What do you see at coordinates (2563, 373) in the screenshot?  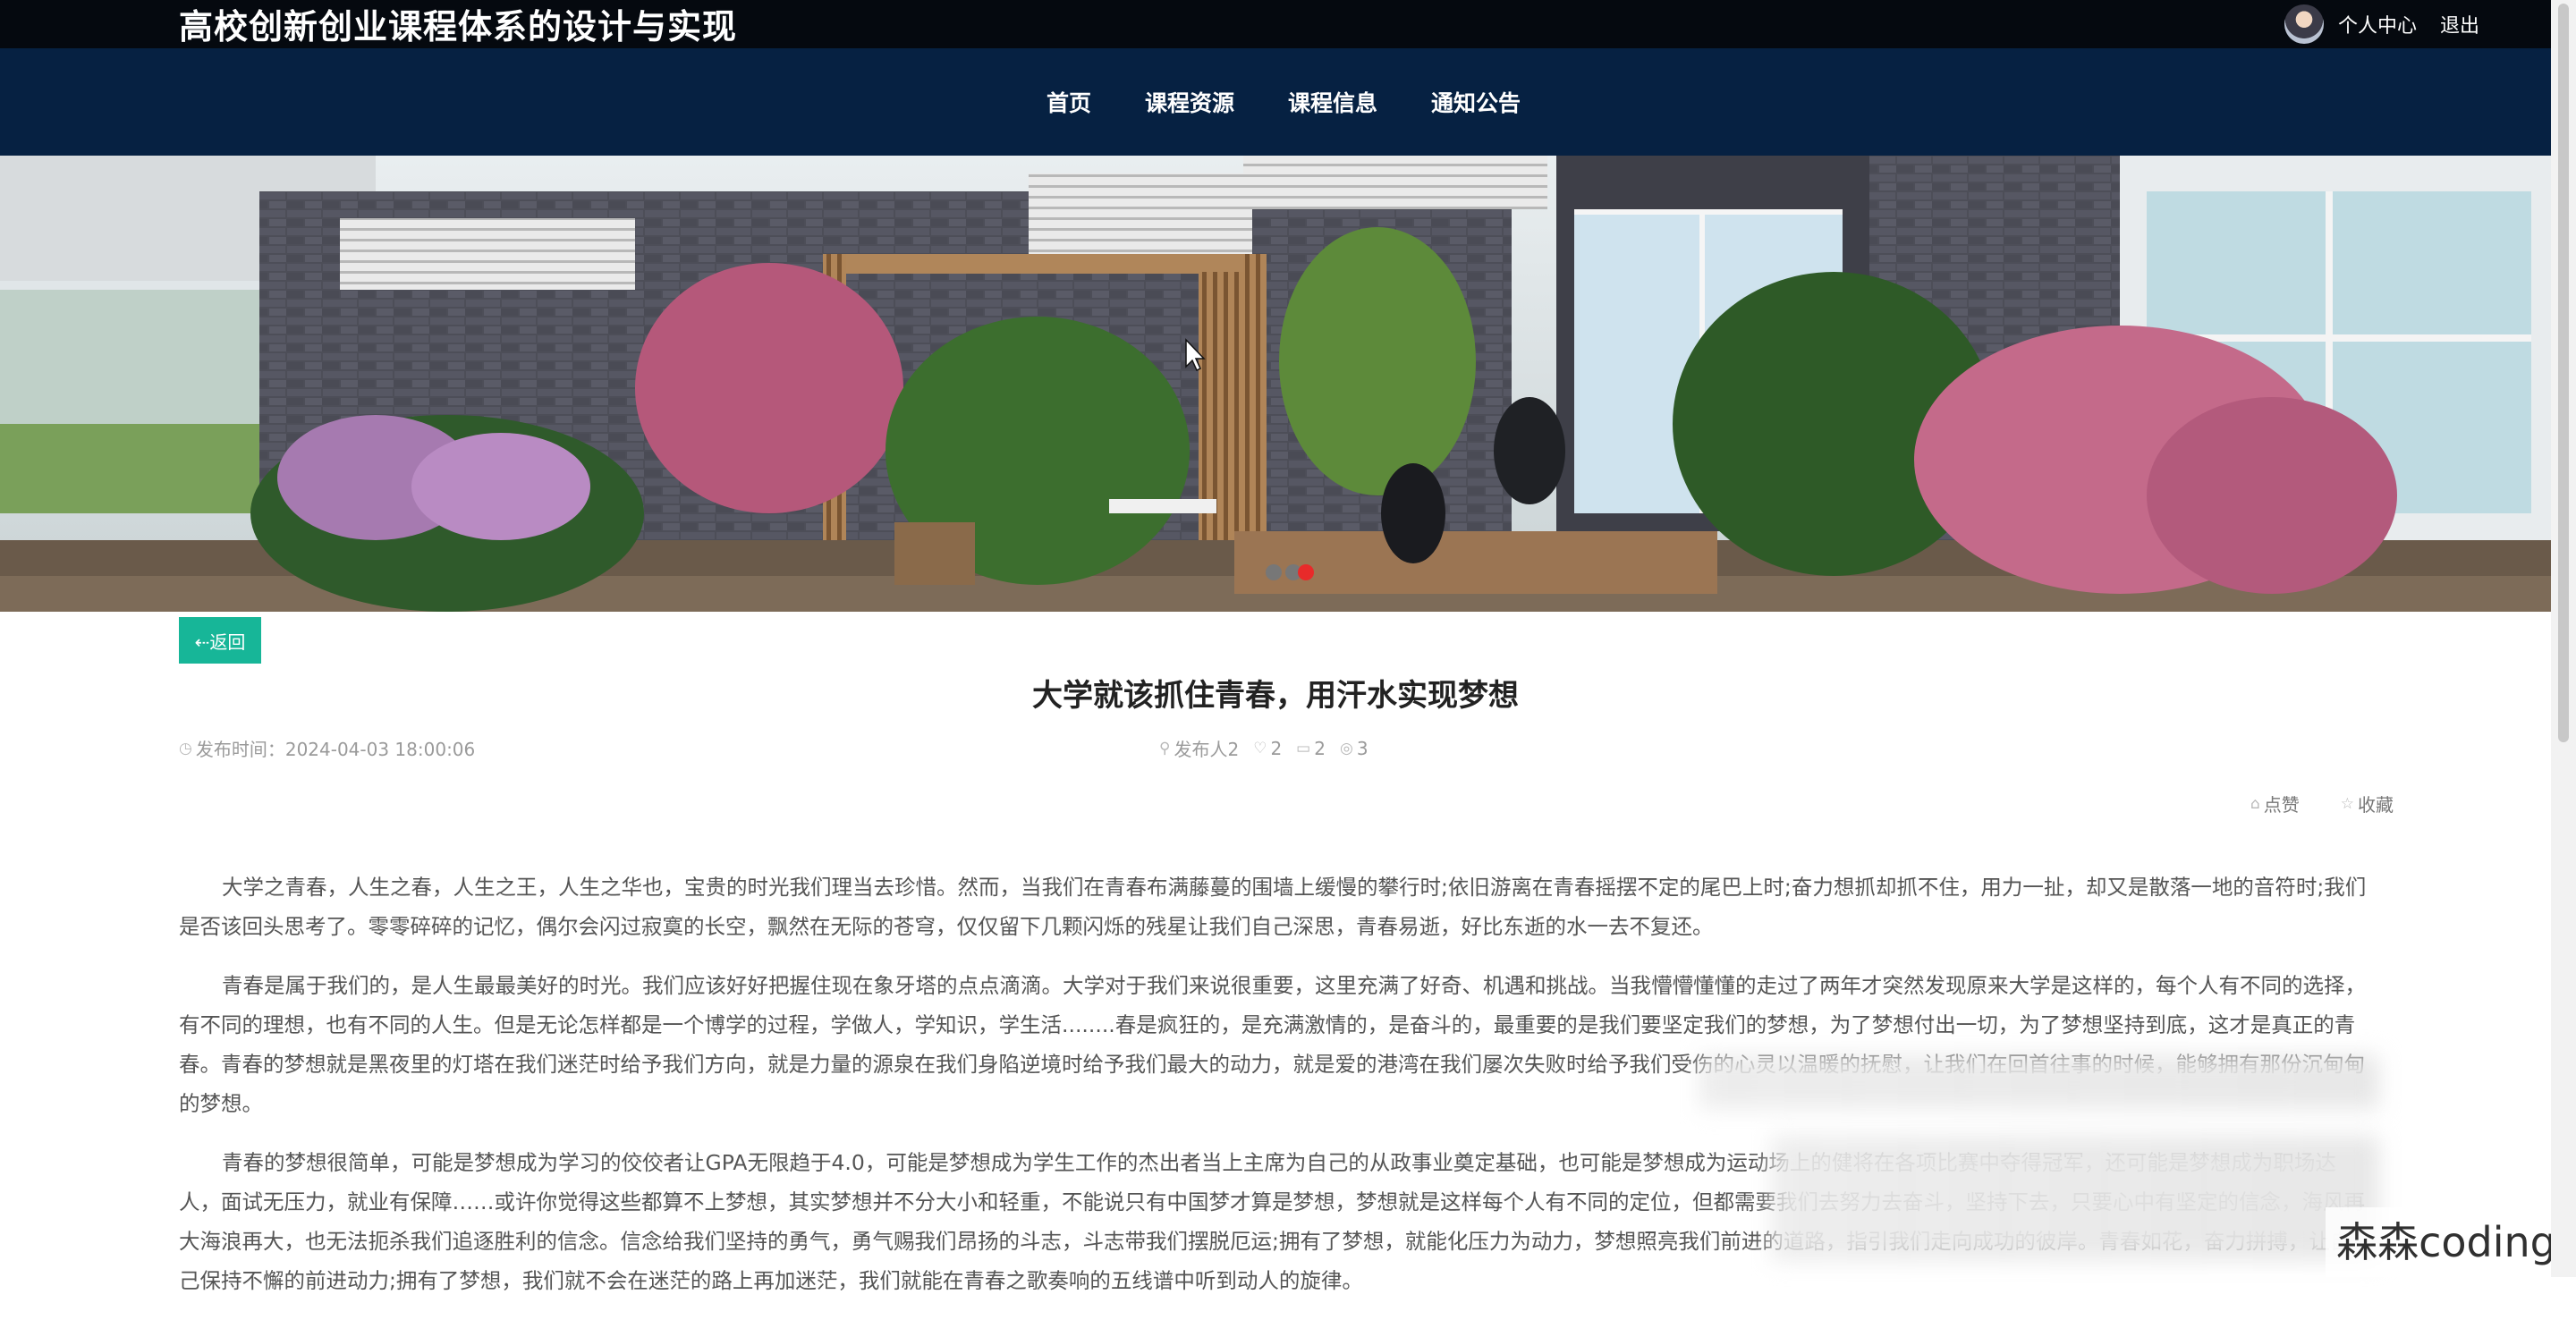 I see `scrollbar-thumb` at bounding box center [2563, 373].